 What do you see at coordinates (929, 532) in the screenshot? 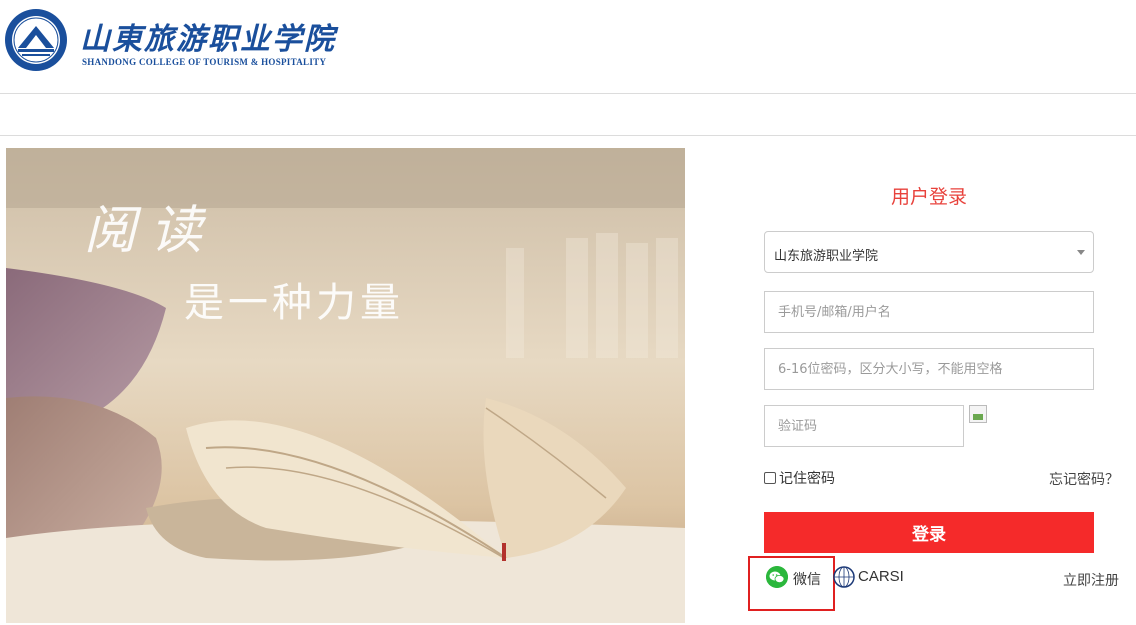
I see `login-button: 登录` at bounding box center [929, 532].